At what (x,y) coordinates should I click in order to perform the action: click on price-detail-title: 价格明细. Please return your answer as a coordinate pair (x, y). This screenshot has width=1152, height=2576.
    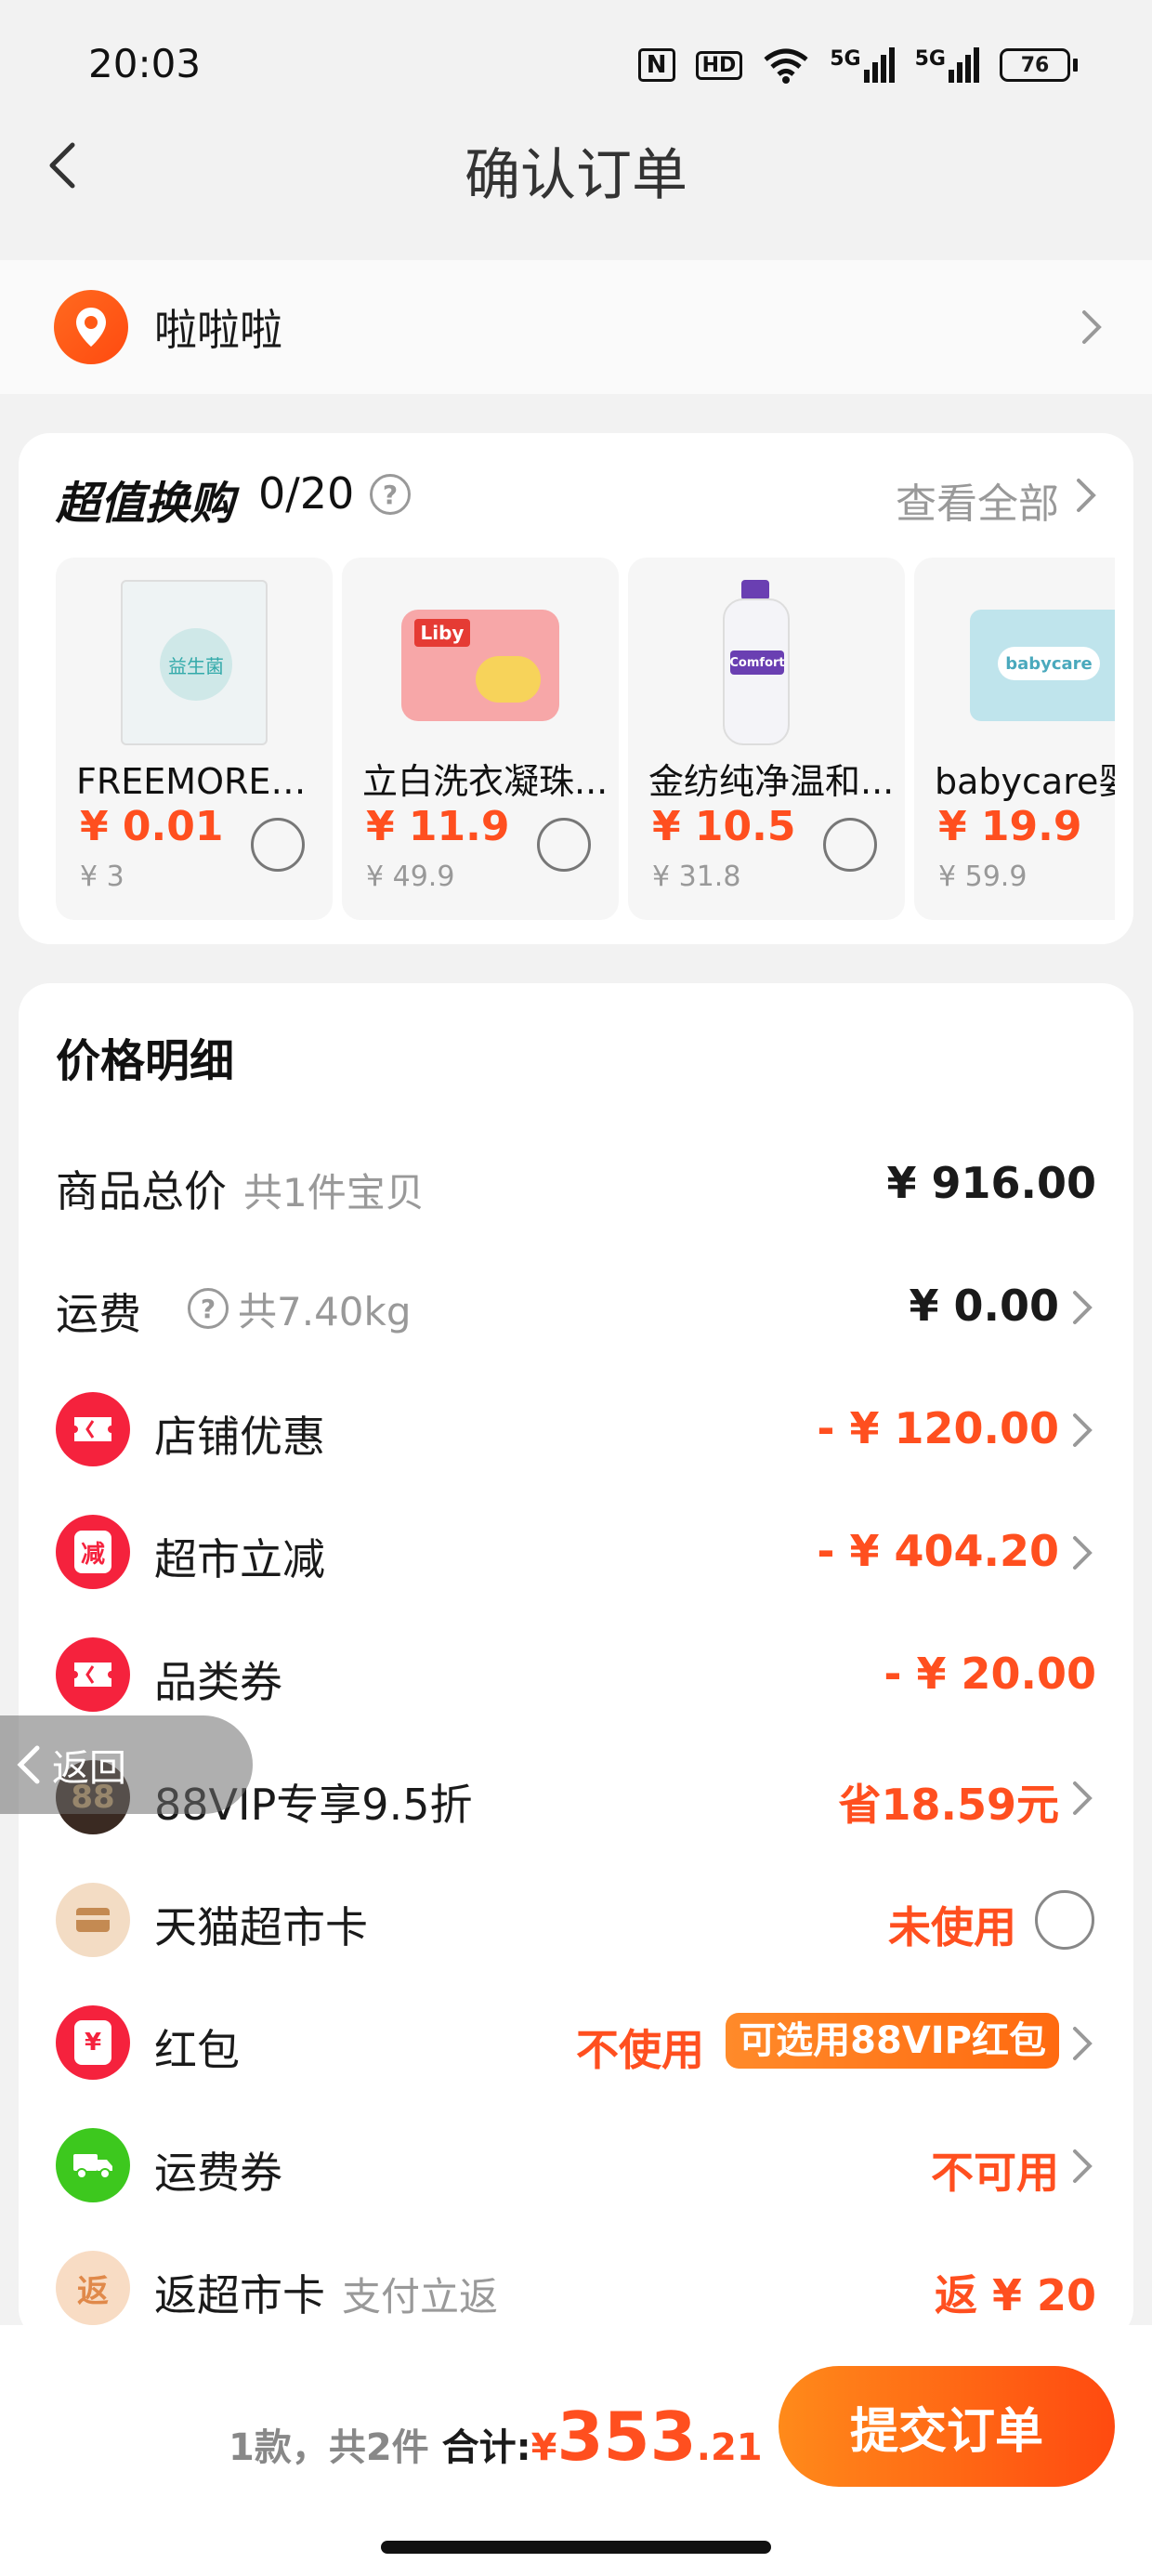
    Looking at the image, I should click on (145, 1061).